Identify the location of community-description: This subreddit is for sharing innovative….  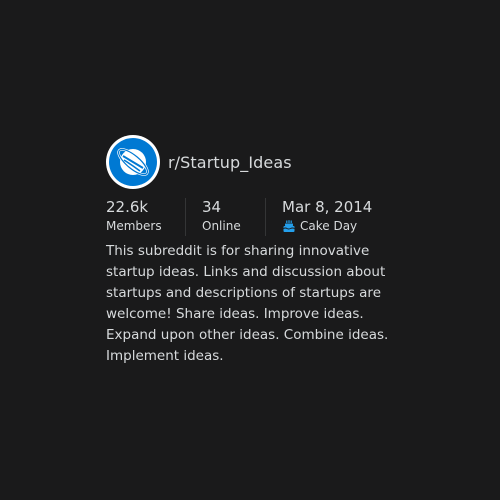
(247, 303).